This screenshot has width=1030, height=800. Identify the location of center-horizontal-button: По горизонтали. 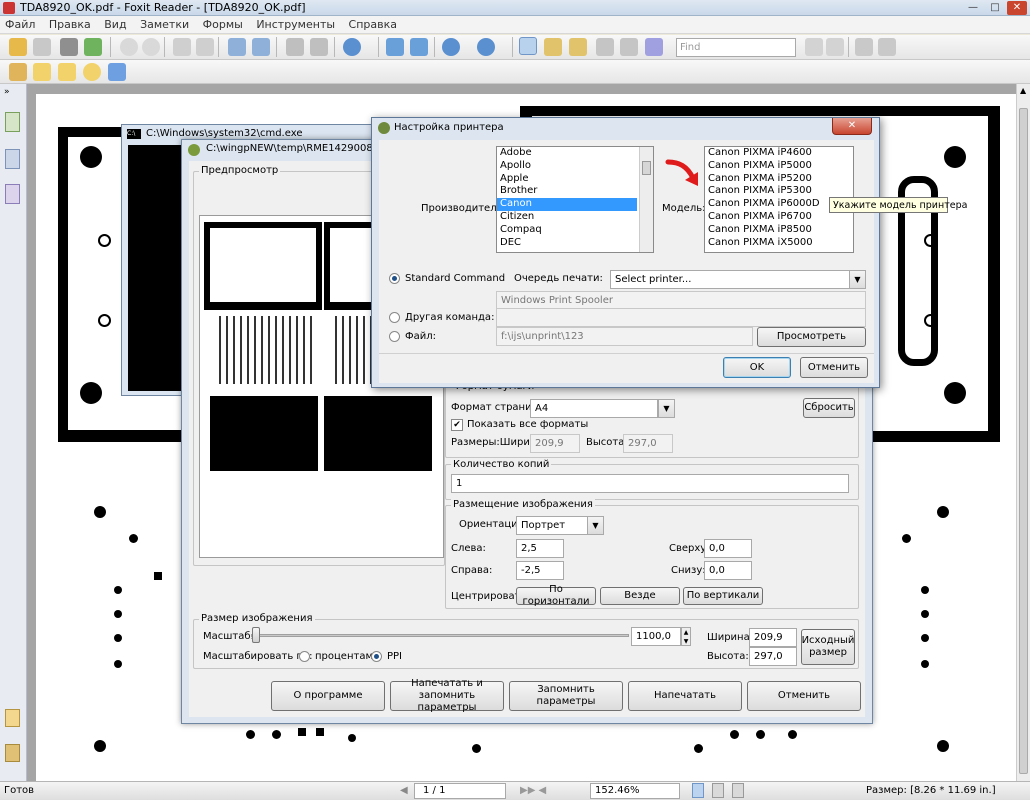
(556, 595).